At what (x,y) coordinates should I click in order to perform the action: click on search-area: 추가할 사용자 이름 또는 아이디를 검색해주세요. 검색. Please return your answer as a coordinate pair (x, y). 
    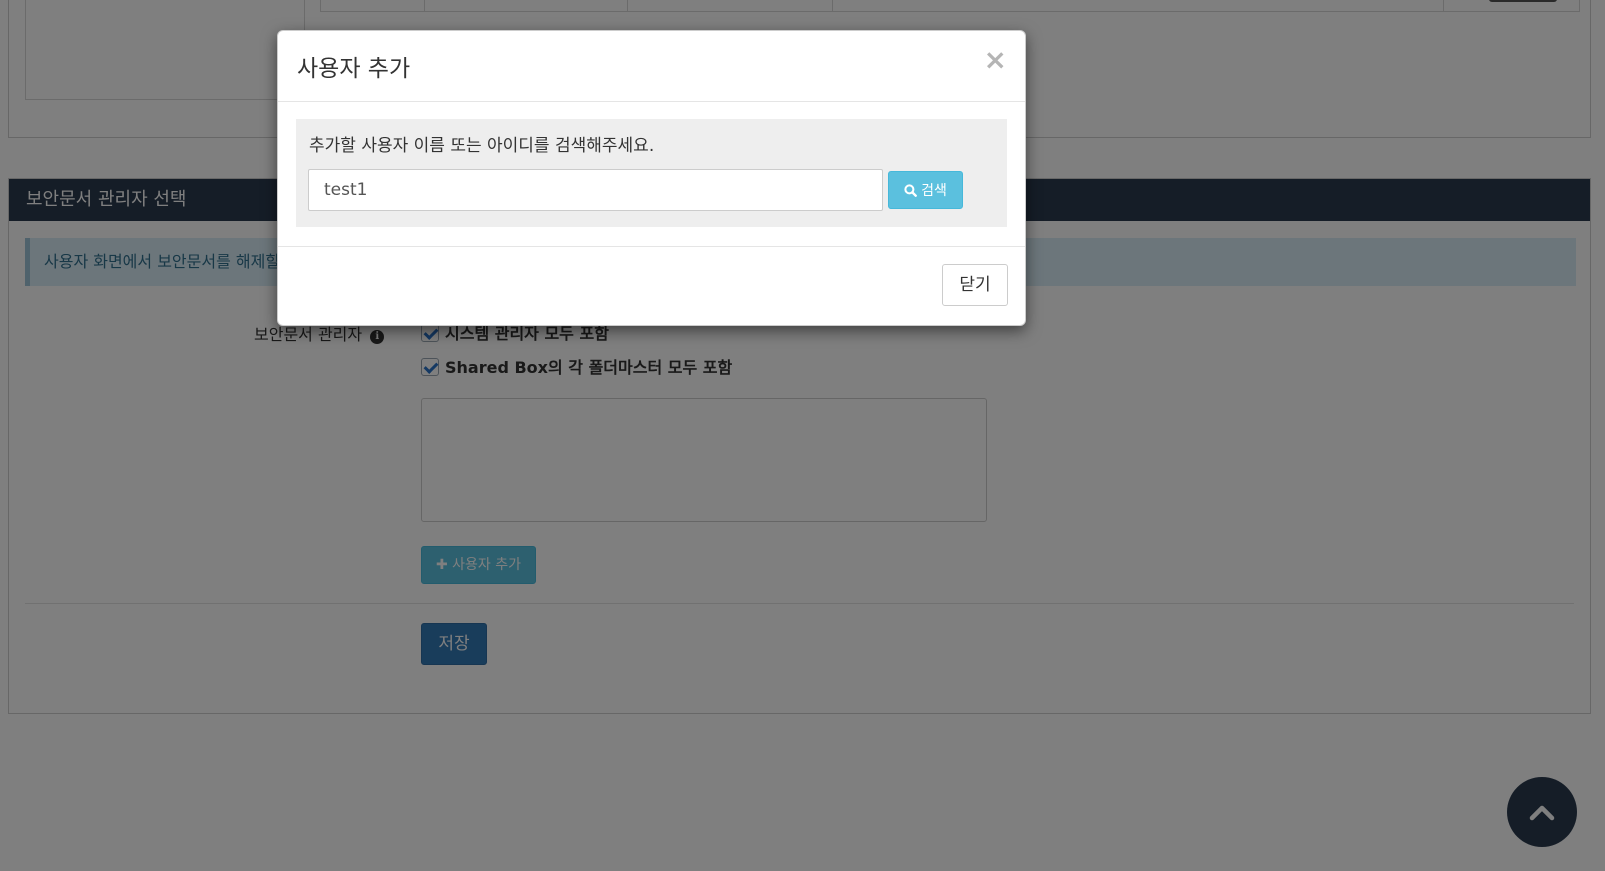
    Looking at the image, I should click on (651, 173).